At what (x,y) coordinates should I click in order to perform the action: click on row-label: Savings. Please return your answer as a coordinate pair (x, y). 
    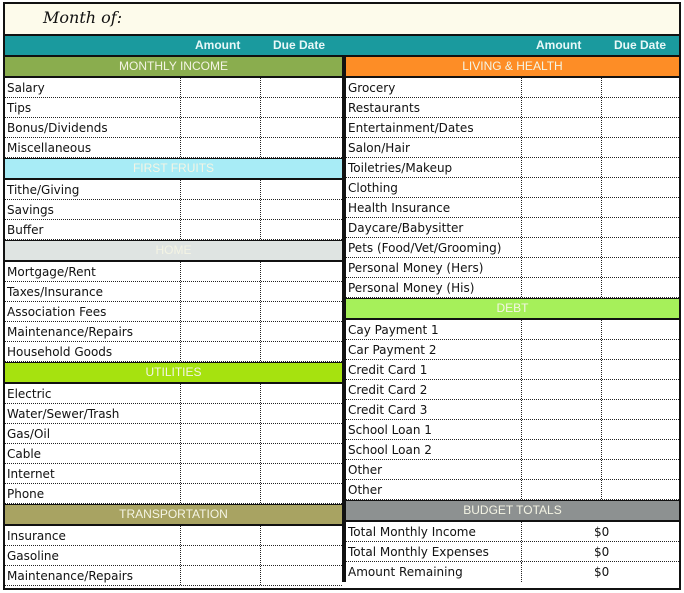
    Looking at the image, I should click on (93, 209).